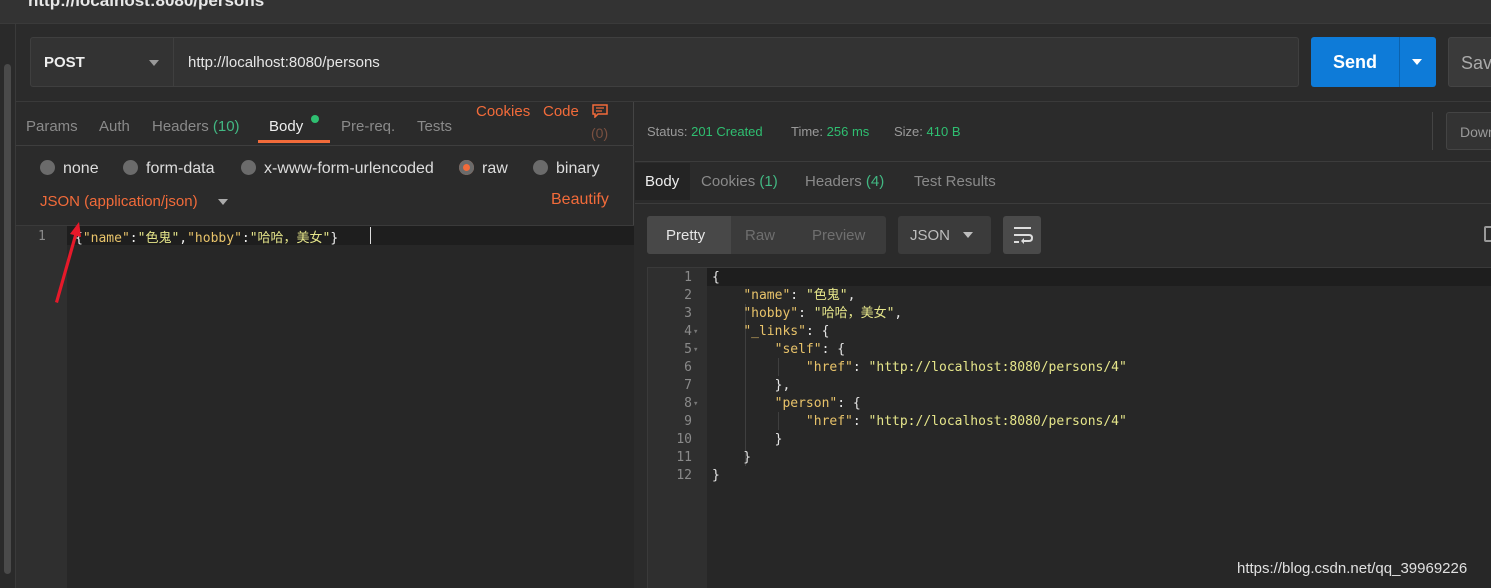  What do you see at coordinates (688, 367) in the screenshot?
I see `line-number: 6` at bounding box center [688, 367].